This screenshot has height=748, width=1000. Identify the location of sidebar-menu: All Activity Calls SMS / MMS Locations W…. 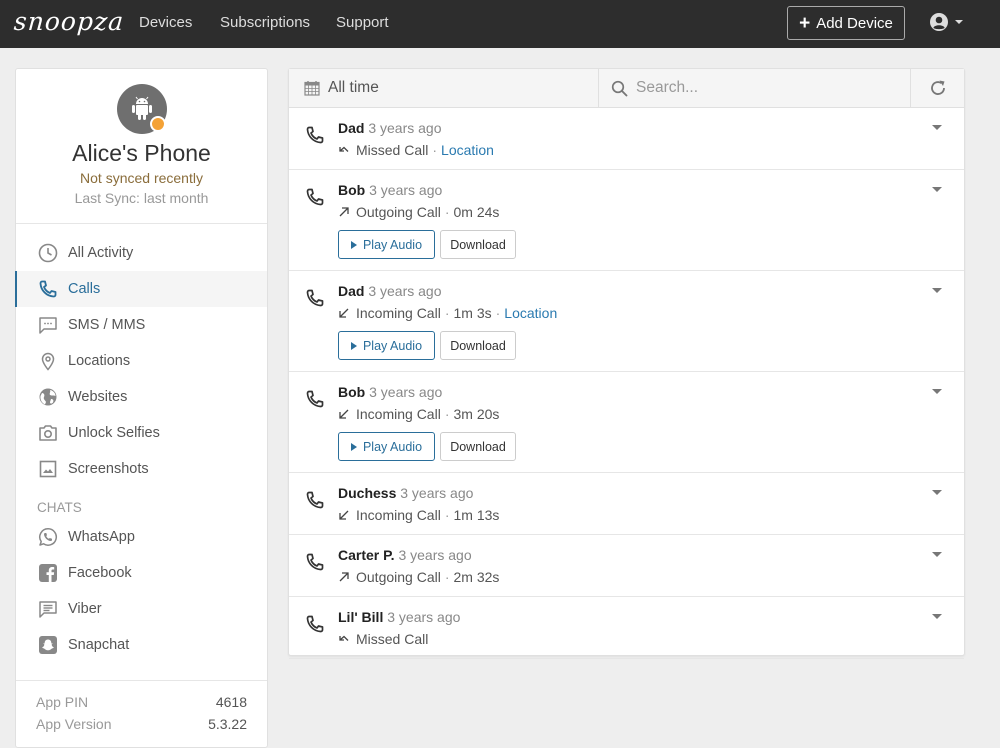
(141, 443).